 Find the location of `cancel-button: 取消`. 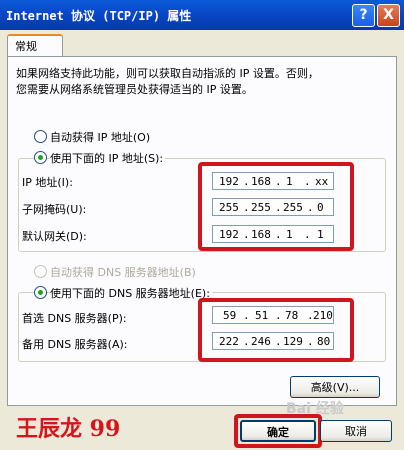

cancel-button: 取消 is located at coordinates (356, 431).